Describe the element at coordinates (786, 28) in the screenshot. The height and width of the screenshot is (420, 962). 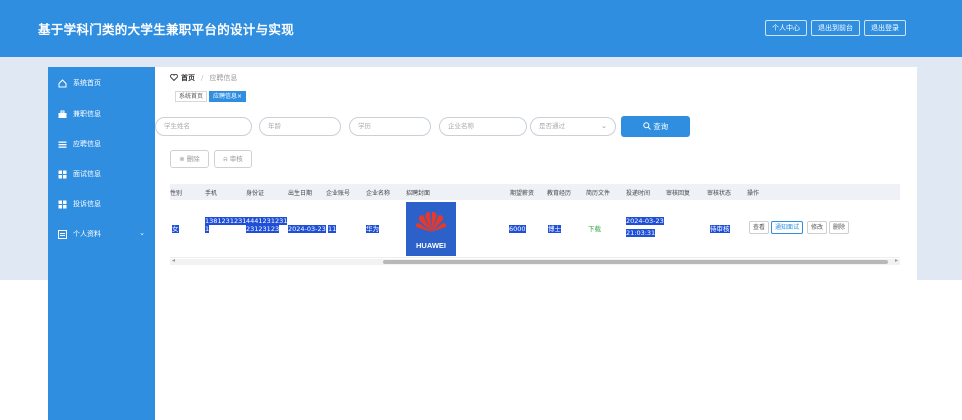
I see `personal-center-button: 个人中心` at that location.